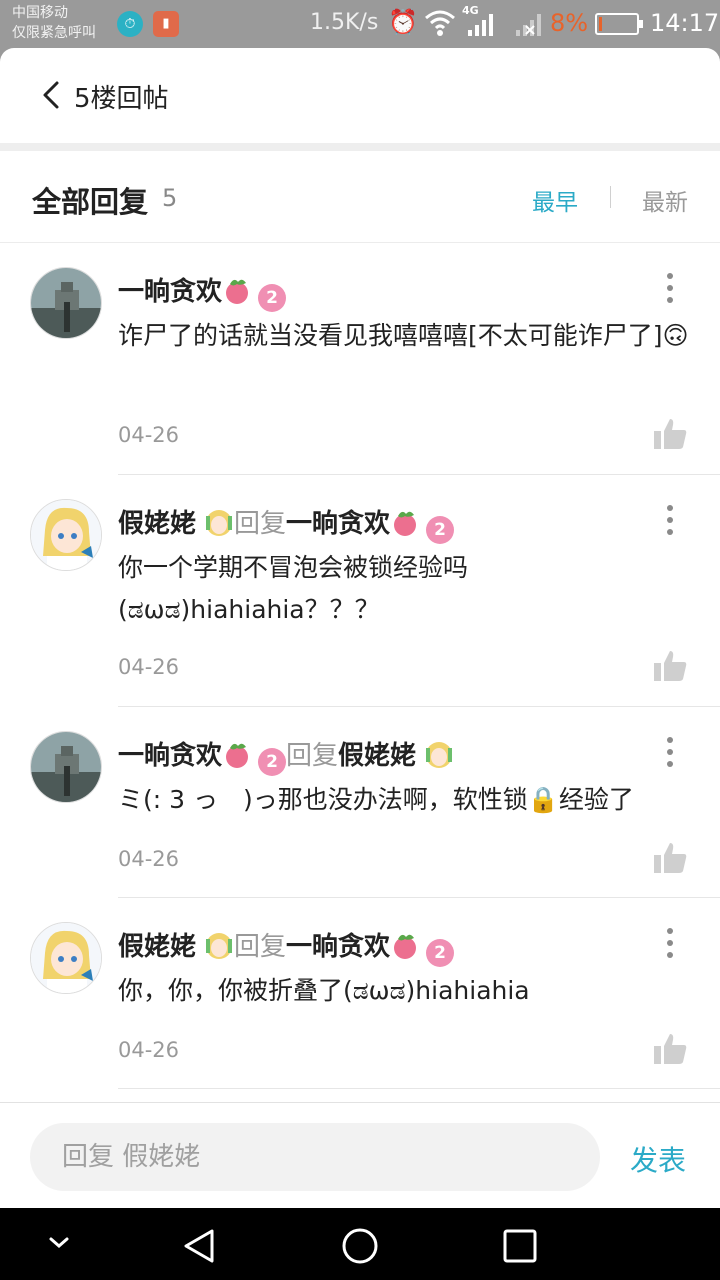 The image size is (720, 1280). Describe the element at coordinates (59, 1243) in the screenshot. I see `chevron-down-icon` at that location.